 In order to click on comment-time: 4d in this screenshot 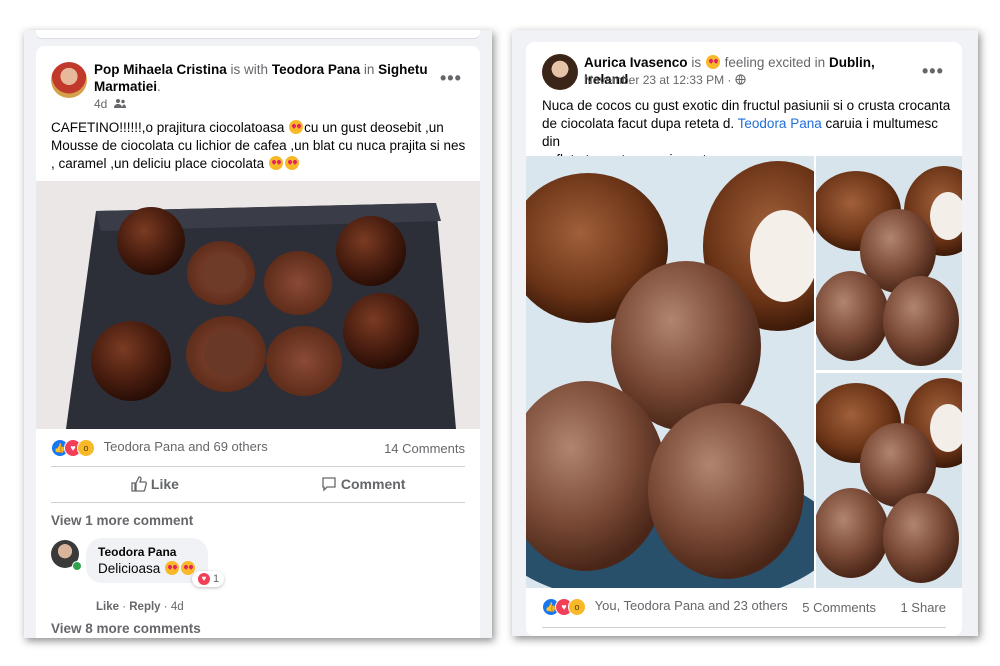, I will do `click(177, 607)`.